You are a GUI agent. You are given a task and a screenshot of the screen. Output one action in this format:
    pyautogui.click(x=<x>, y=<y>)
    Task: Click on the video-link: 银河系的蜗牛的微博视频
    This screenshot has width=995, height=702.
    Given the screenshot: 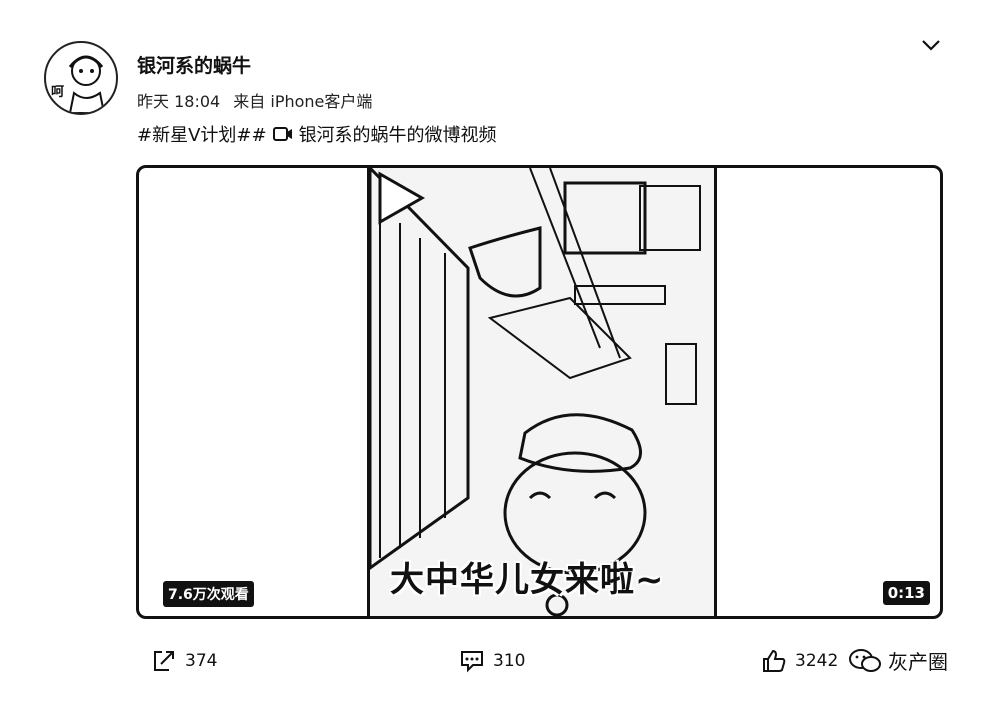 What is the action you would take?
    pyautogui.click(x=398, y=134)
    